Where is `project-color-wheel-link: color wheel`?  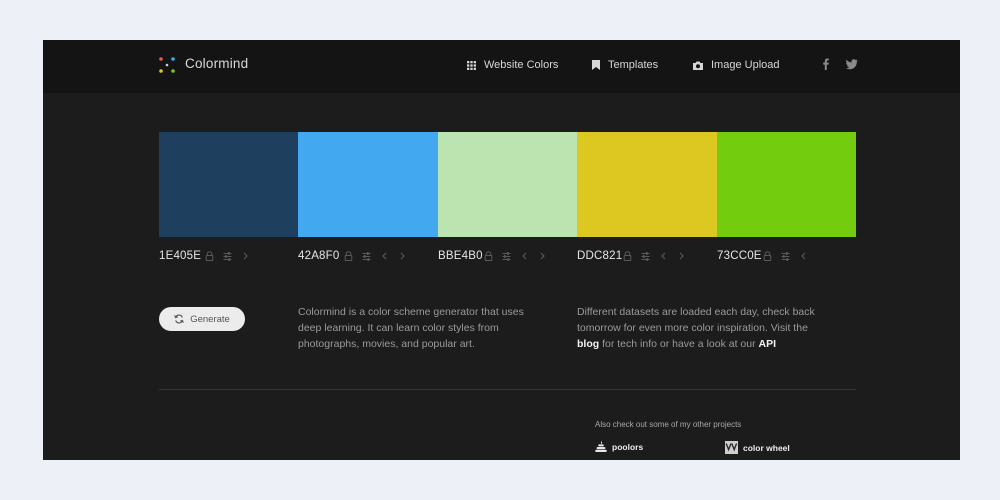 project-color-wheel-link: color wheel is located at coordinates (757, 447).